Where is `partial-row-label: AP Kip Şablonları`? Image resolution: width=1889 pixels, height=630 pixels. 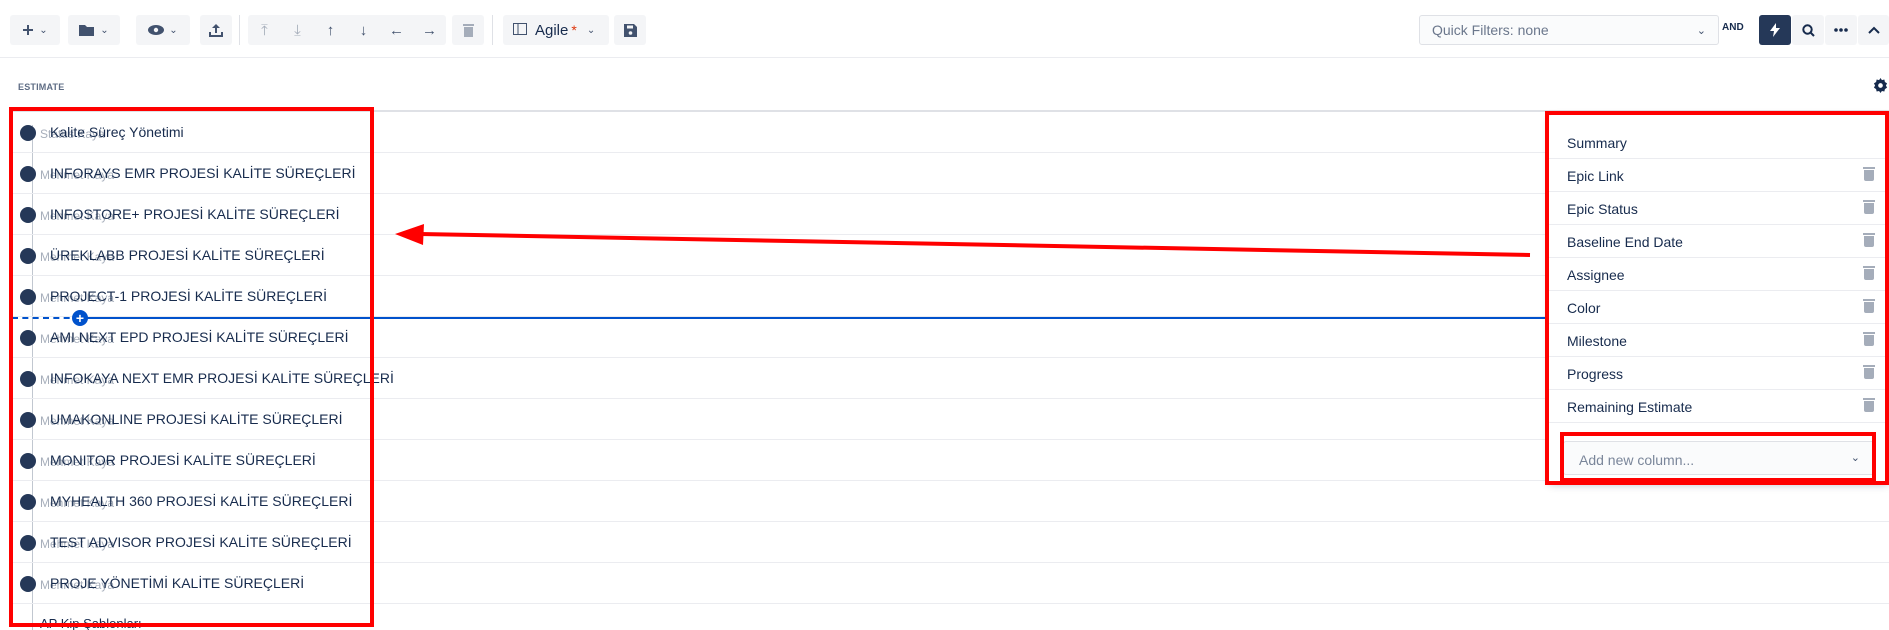
partial-row-label: AP Kip Şablonları is located at coordinates (91, 623).